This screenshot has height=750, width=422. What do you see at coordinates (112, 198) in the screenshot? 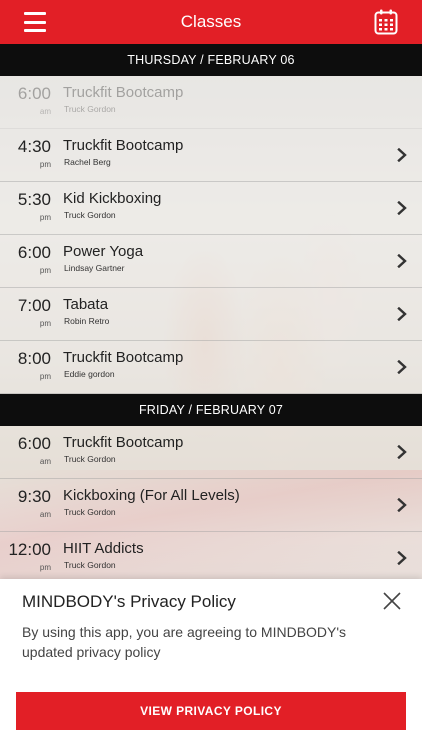
I see `class-name: Kid Kickboxing` at bounding box center [112, 198].